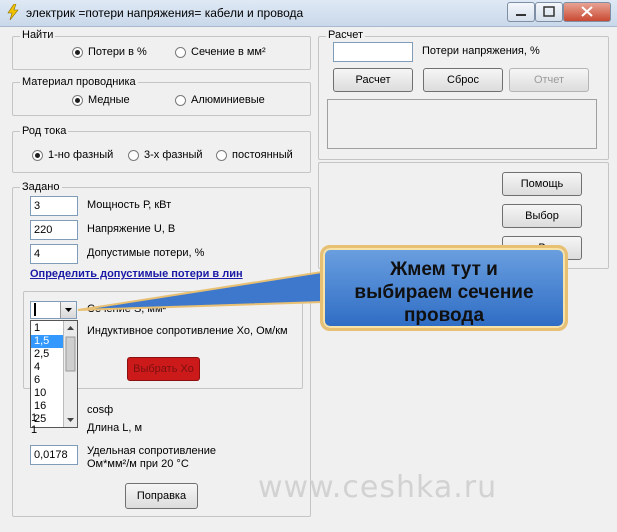 This screenshot has height=532, width=617. What do you see at coordinates (79, 82) in the screenshot?
I see `material-group-label: Материал проводника` at bounding box center [79, 82].